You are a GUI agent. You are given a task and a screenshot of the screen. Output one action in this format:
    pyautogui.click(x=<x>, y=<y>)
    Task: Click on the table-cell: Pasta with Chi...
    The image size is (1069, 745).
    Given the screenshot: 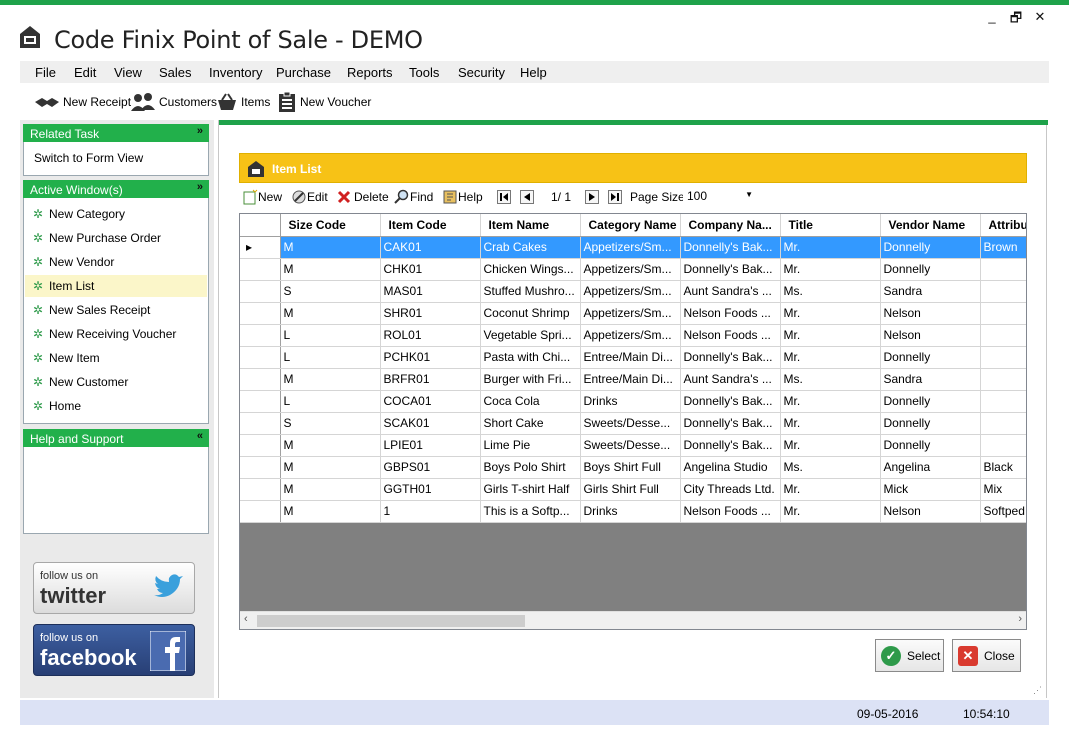 What is the action you would take?
    pyautogui.click(x=530, y=357)
    